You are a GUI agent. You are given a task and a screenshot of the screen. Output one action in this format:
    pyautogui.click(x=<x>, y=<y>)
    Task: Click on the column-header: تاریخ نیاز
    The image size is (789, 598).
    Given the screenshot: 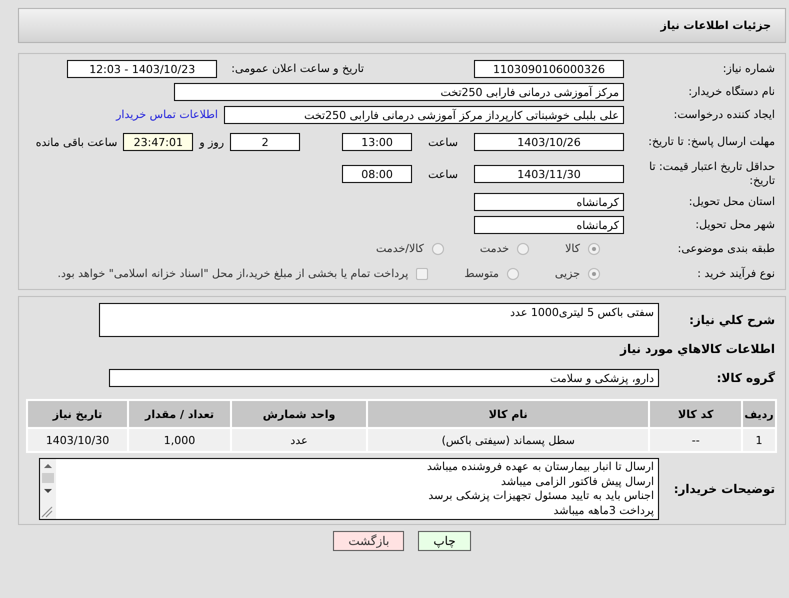 What is the action you would take?
    pyautogui.click(x=78, y=414)
    